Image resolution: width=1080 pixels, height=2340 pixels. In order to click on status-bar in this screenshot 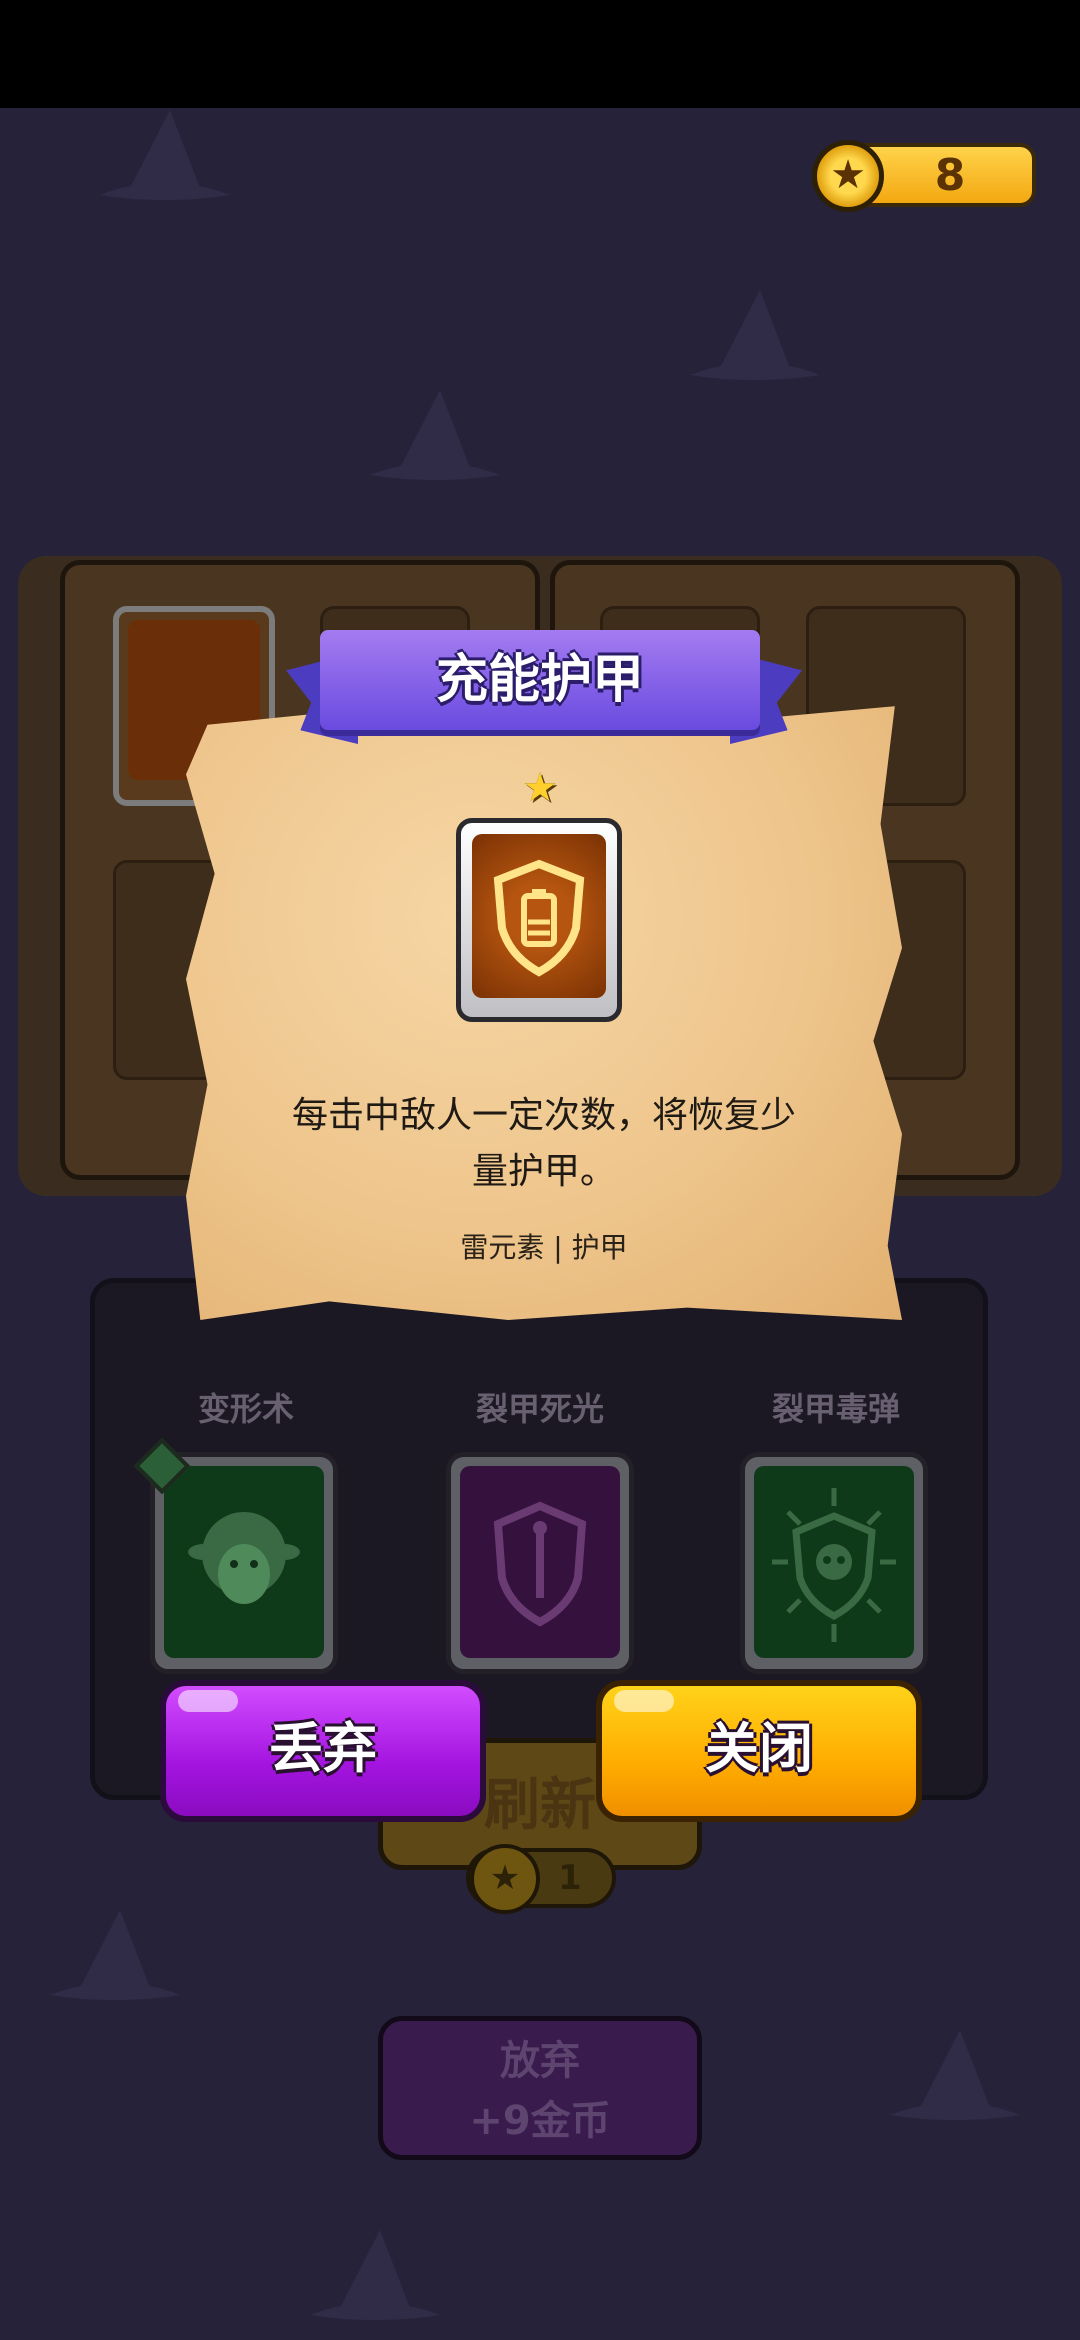, I will do `click(540, 54)`.